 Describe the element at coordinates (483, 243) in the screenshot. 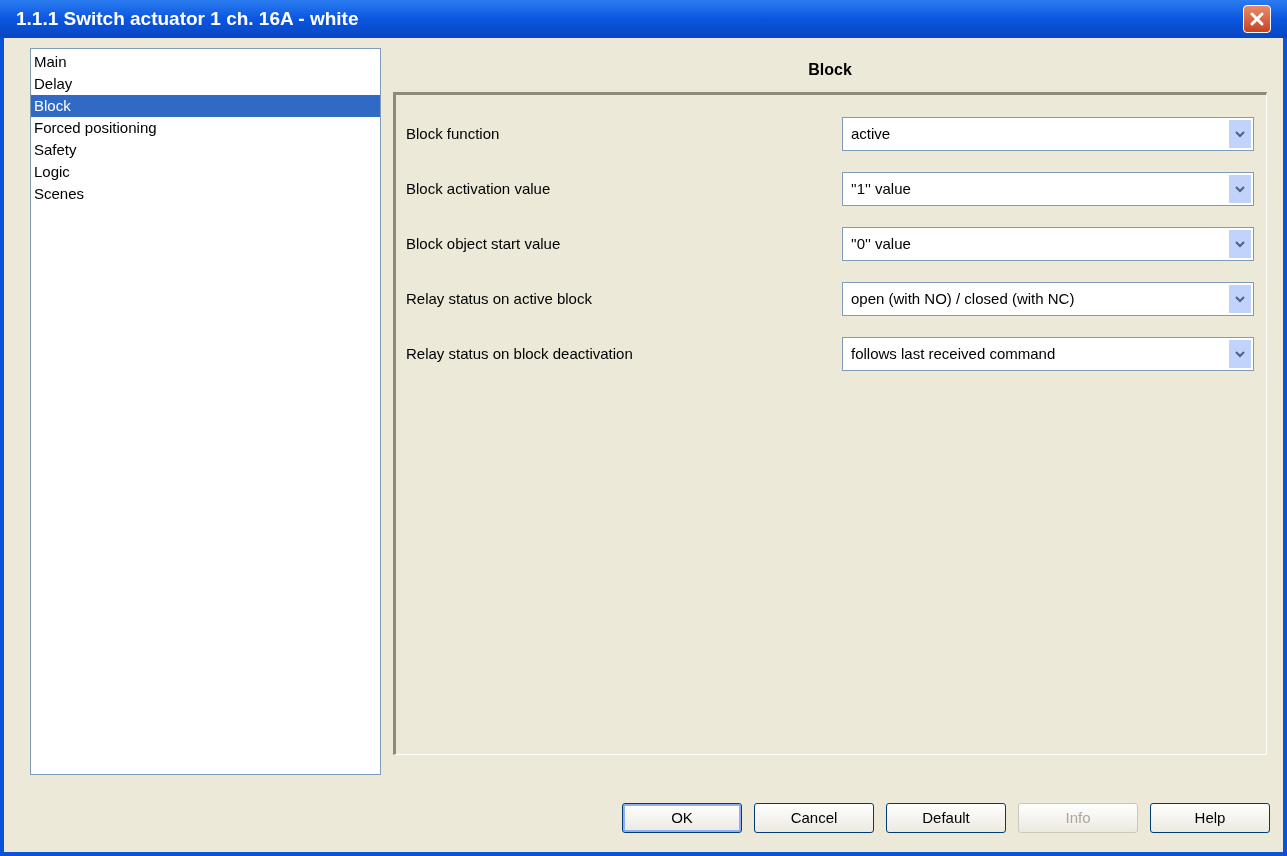

I see `parameter-label: Block object start value` at that location.